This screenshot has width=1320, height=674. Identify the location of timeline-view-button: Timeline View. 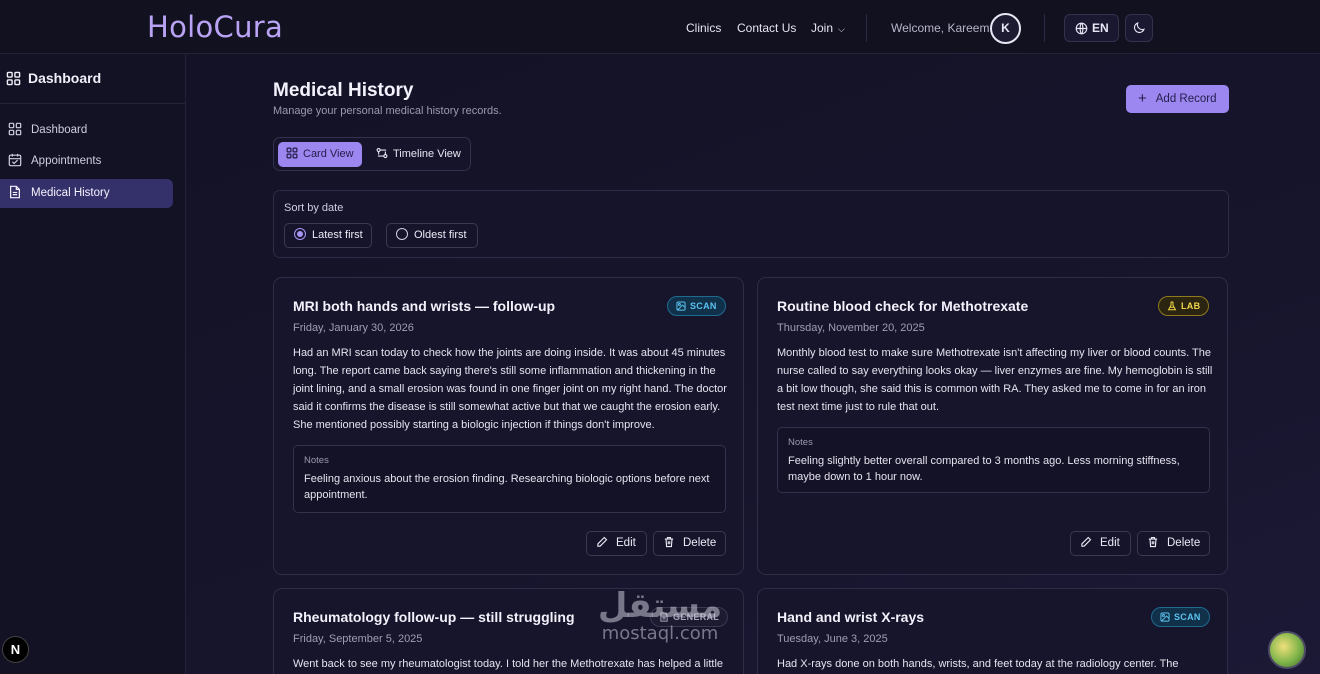
(418, 154).